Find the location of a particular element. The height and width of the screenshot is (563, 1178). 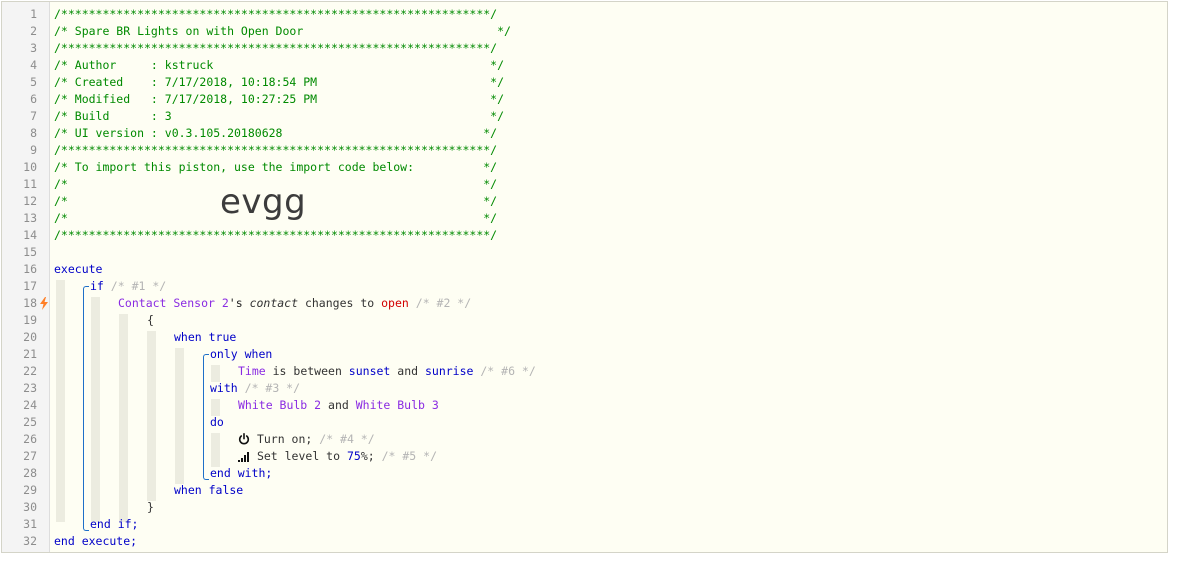

sunset-value: sunset is located at coordinates (369, 371).